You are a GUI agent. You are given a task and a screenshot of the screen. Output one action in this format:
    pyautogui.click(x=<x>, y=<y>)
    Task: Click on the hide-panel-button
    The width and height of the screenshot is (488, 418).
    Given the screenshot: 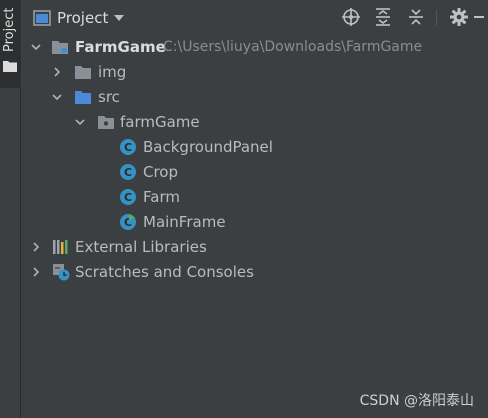 What is the action you would take?
    pyautogui.click(x=479, y=17)
    